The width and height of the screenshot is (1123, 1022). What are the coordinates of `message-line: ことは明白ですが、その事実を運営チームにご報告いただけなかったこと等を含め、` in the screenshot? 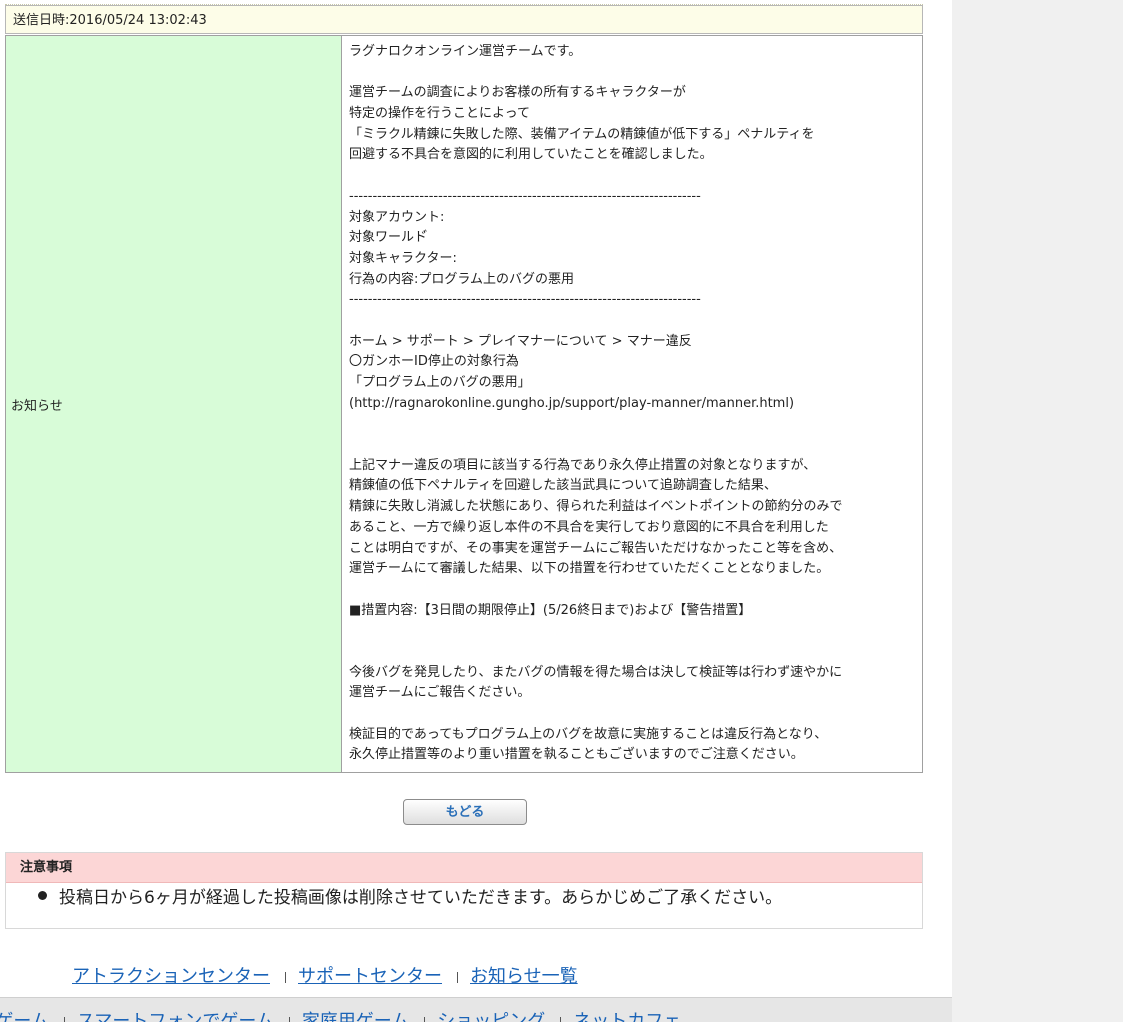 It's located at (596, 548).